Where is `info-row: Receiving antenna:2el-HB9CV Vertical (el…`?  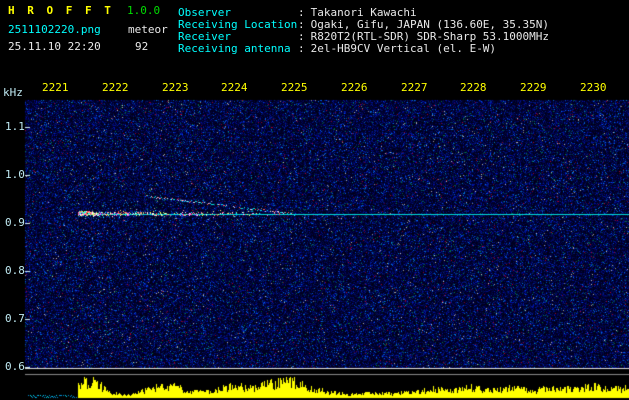
info-row: Receiving antenna:2el-HB9CV Vertical (el… is located at coordinates (363, 49).